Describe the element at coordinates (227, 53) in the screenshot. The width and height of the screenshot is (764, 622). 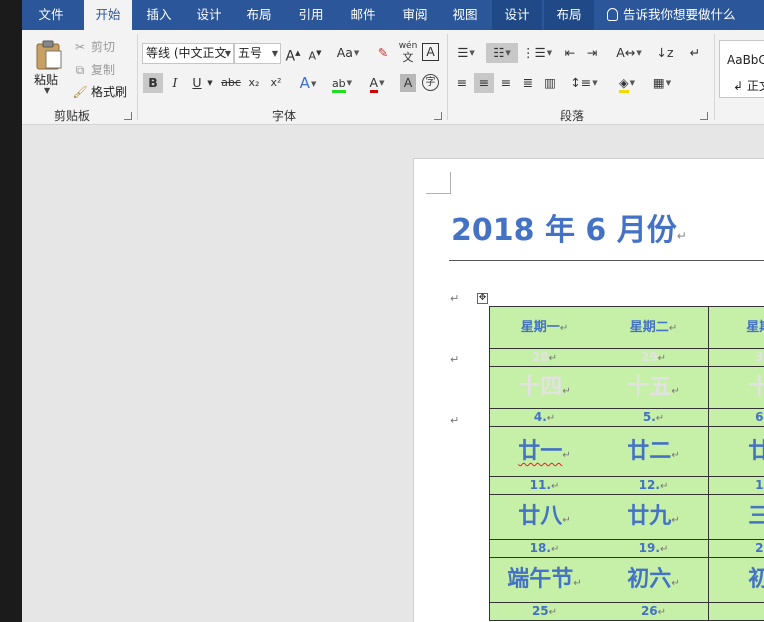
I see `chevron-down-icon: ▼` at that location.